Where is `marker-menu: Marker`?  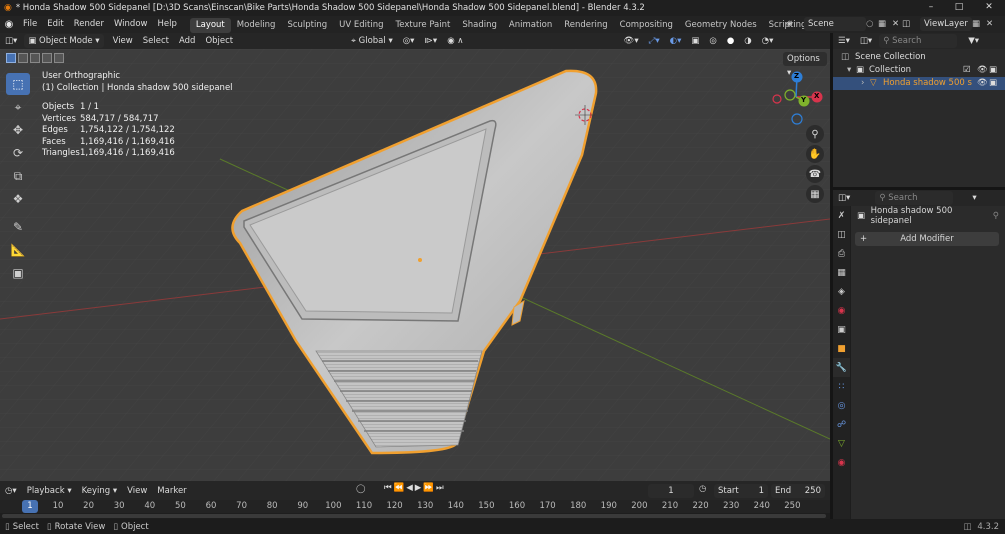 marker-menu: Marker is located at coordinates (171, 491).